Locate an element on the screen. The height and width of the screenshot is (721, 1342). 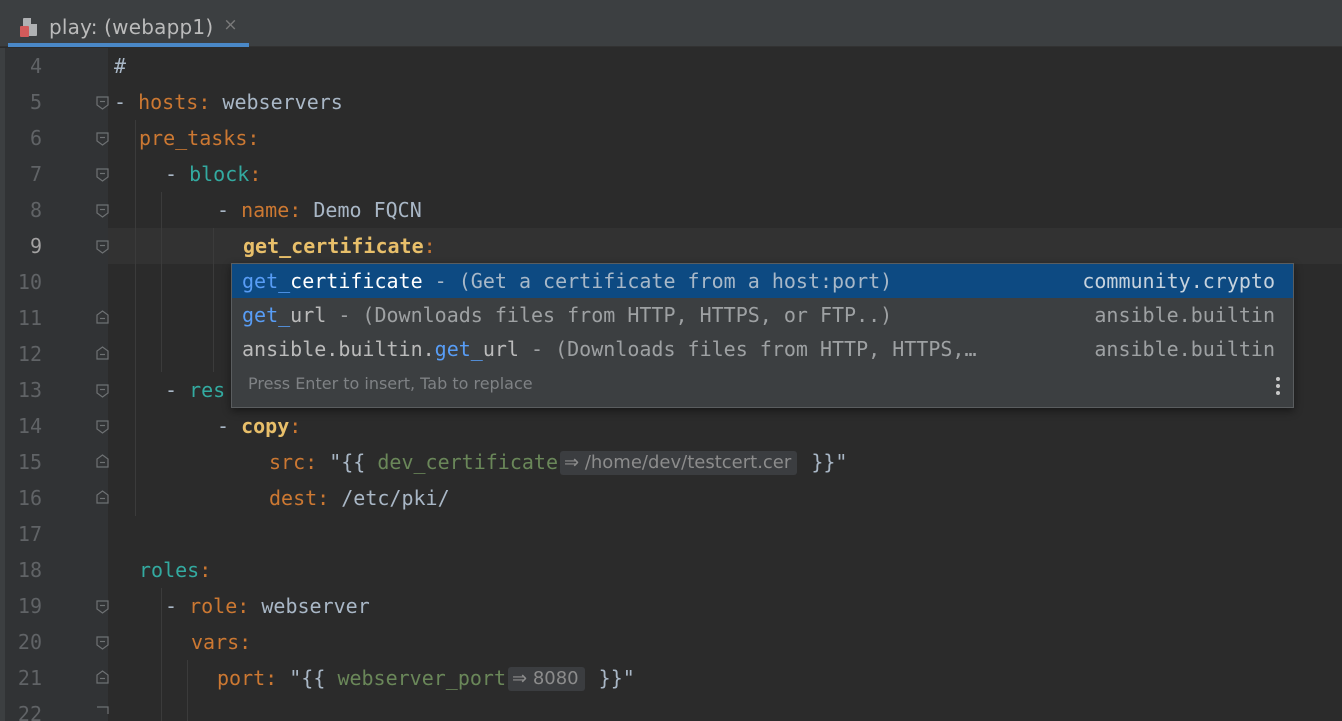
line-number: 19 is located at coordinates (29, 606).